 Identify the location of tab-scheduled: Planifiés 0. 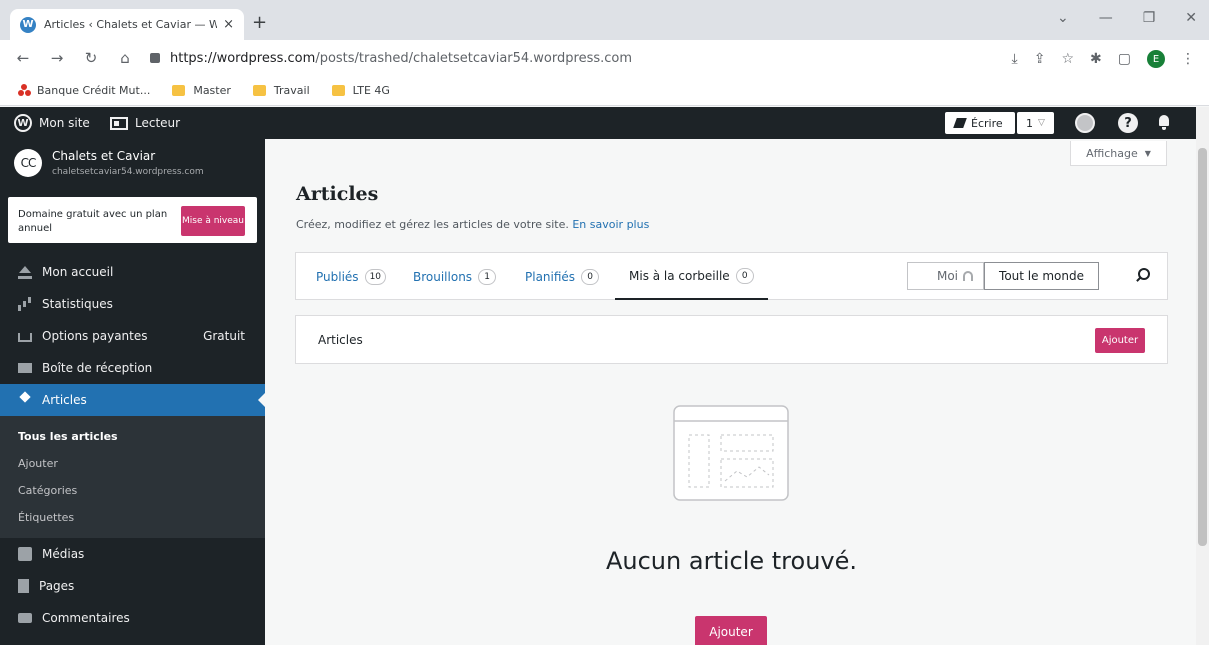
(562, 276).